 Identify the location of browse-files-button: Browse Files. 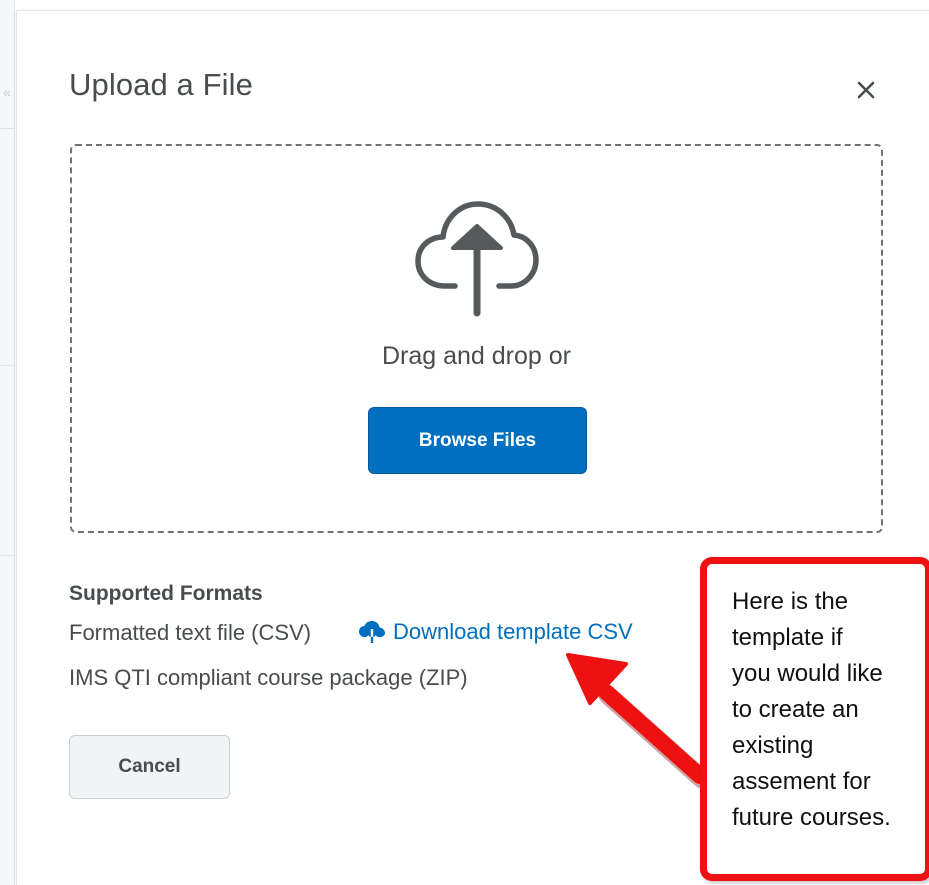
(477, 440).